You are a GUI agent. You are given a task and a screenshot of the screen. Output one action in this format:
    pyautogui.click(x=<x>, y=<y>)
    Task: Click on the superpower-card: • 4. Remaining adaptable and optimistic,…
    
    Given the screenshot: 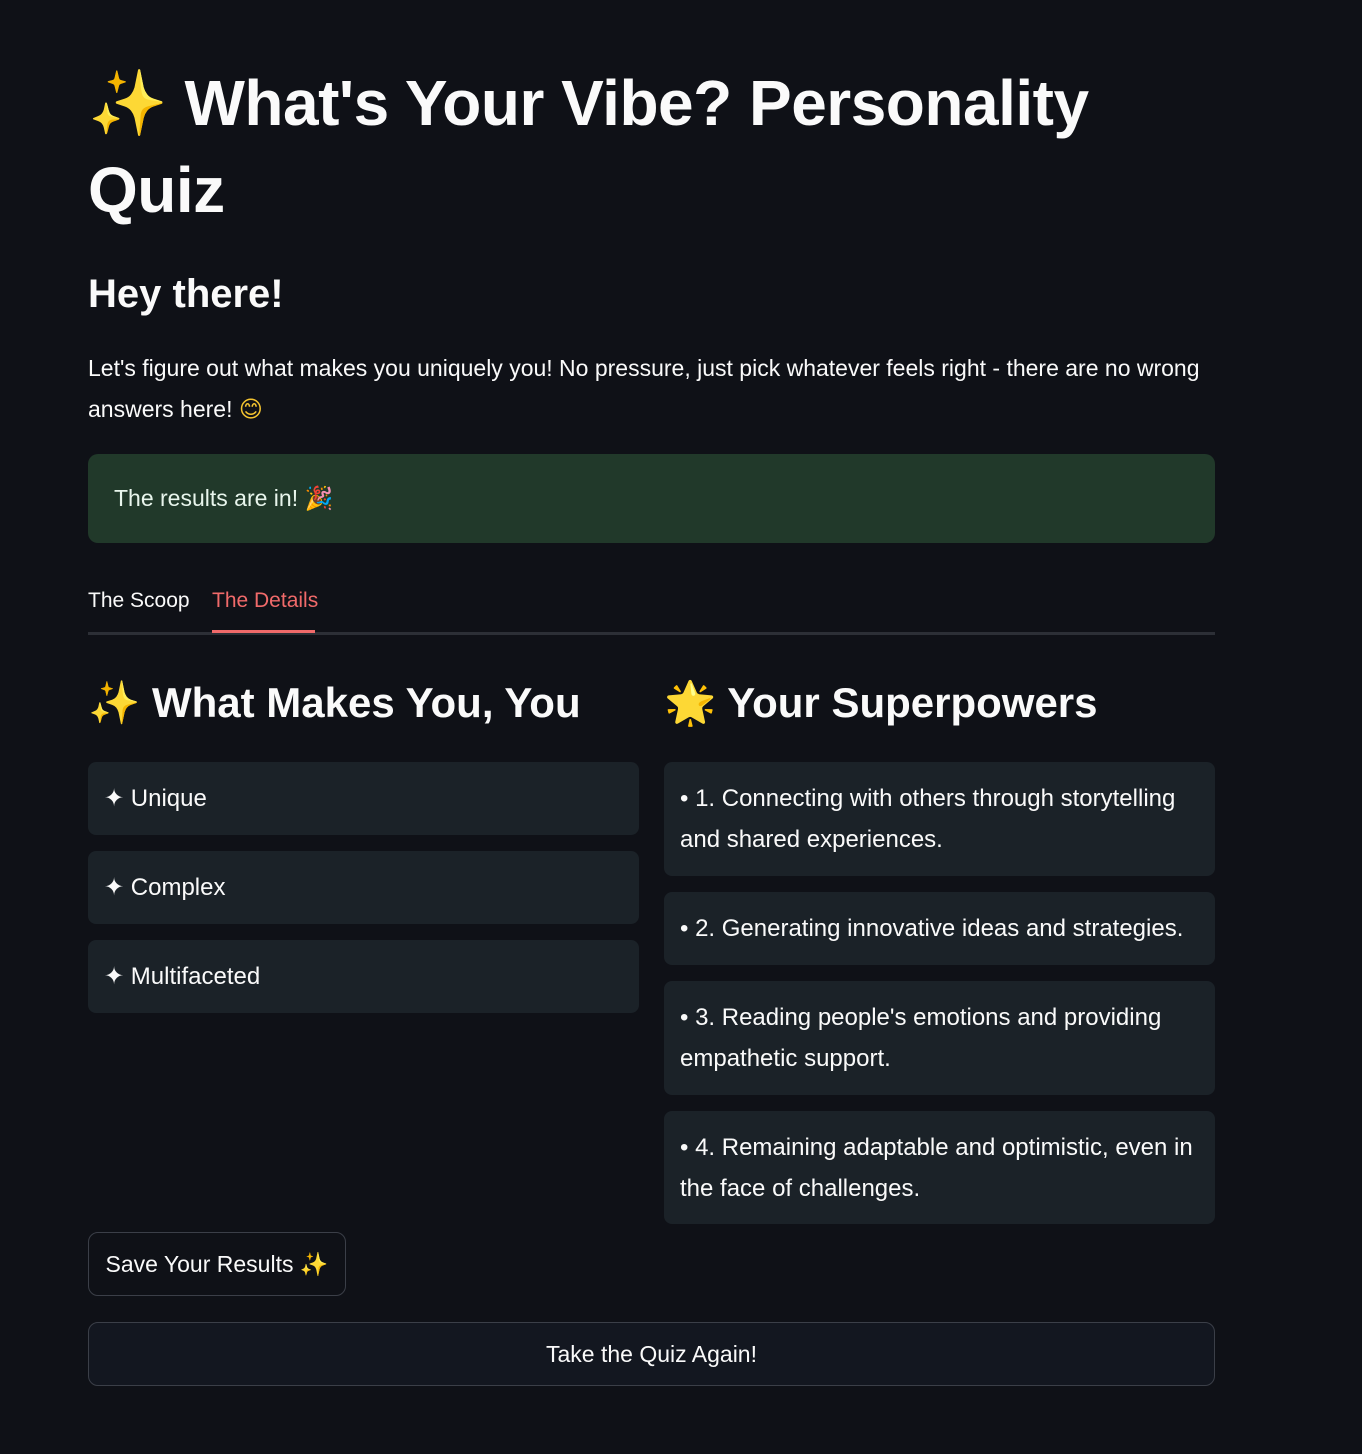 What is the action you would take?
    pyautogui.click(x=939, y=1167)
    